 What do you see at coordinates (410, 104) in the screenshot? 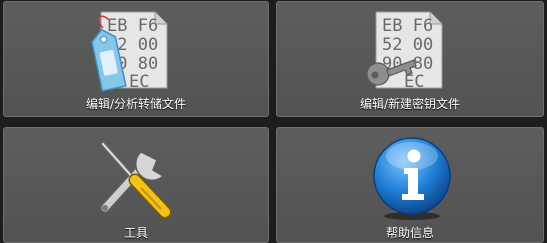
I see `tile-label: 编辑/新建密钥文件` at bounding box center [410, 104].